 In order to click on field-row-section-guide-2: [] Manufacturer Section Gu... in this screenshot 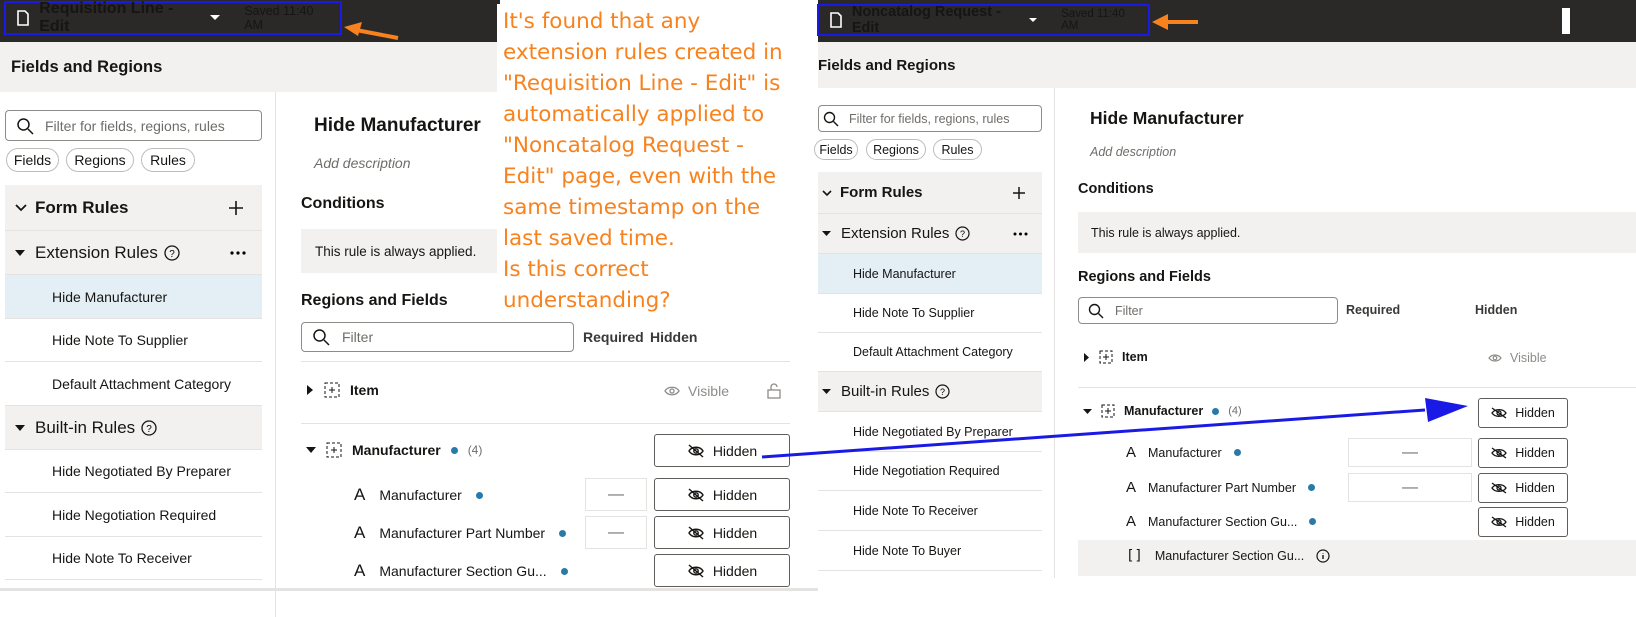, I will do `click(1228, 556)`.